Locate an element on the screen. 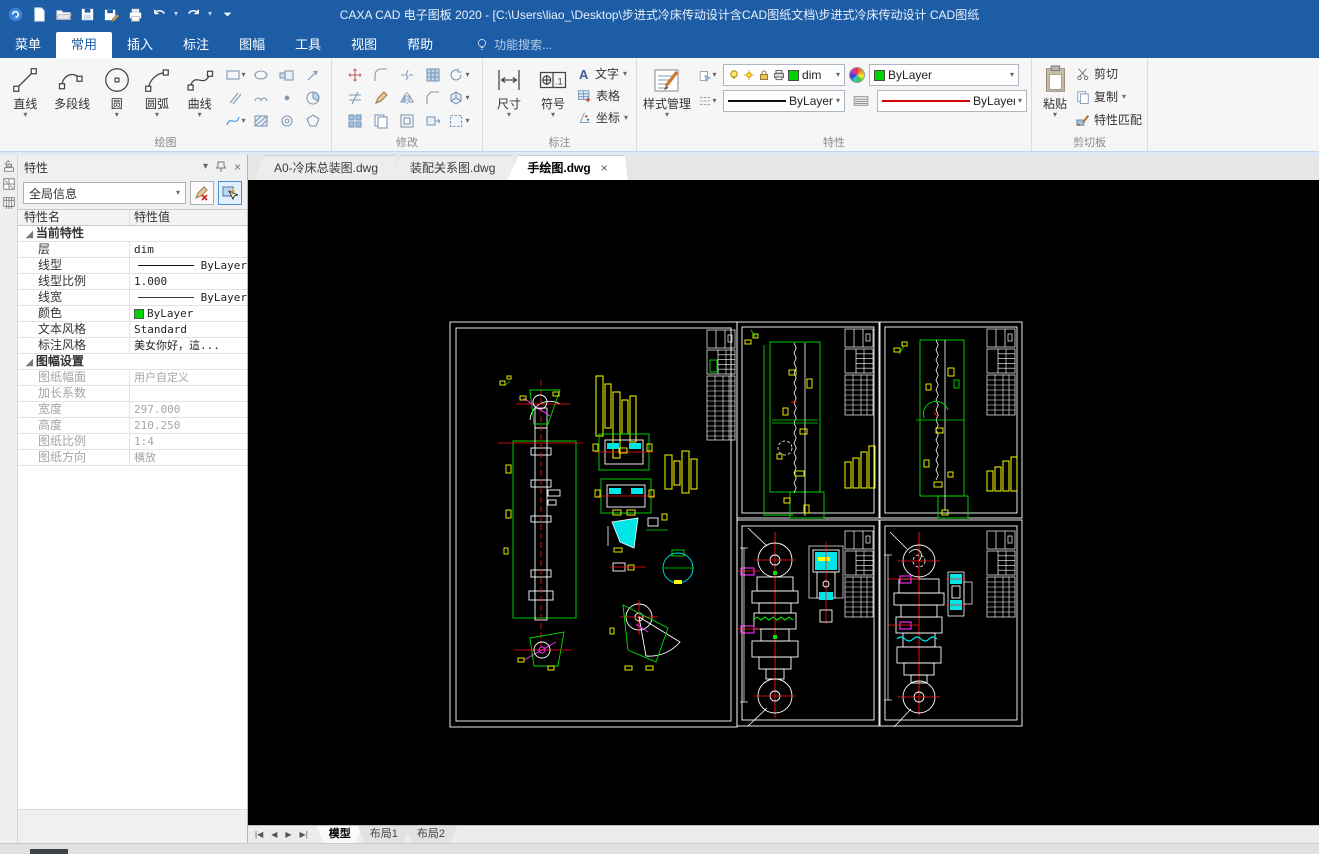  next-sheet-nav: ▶ is located at coordinates (288, 834).